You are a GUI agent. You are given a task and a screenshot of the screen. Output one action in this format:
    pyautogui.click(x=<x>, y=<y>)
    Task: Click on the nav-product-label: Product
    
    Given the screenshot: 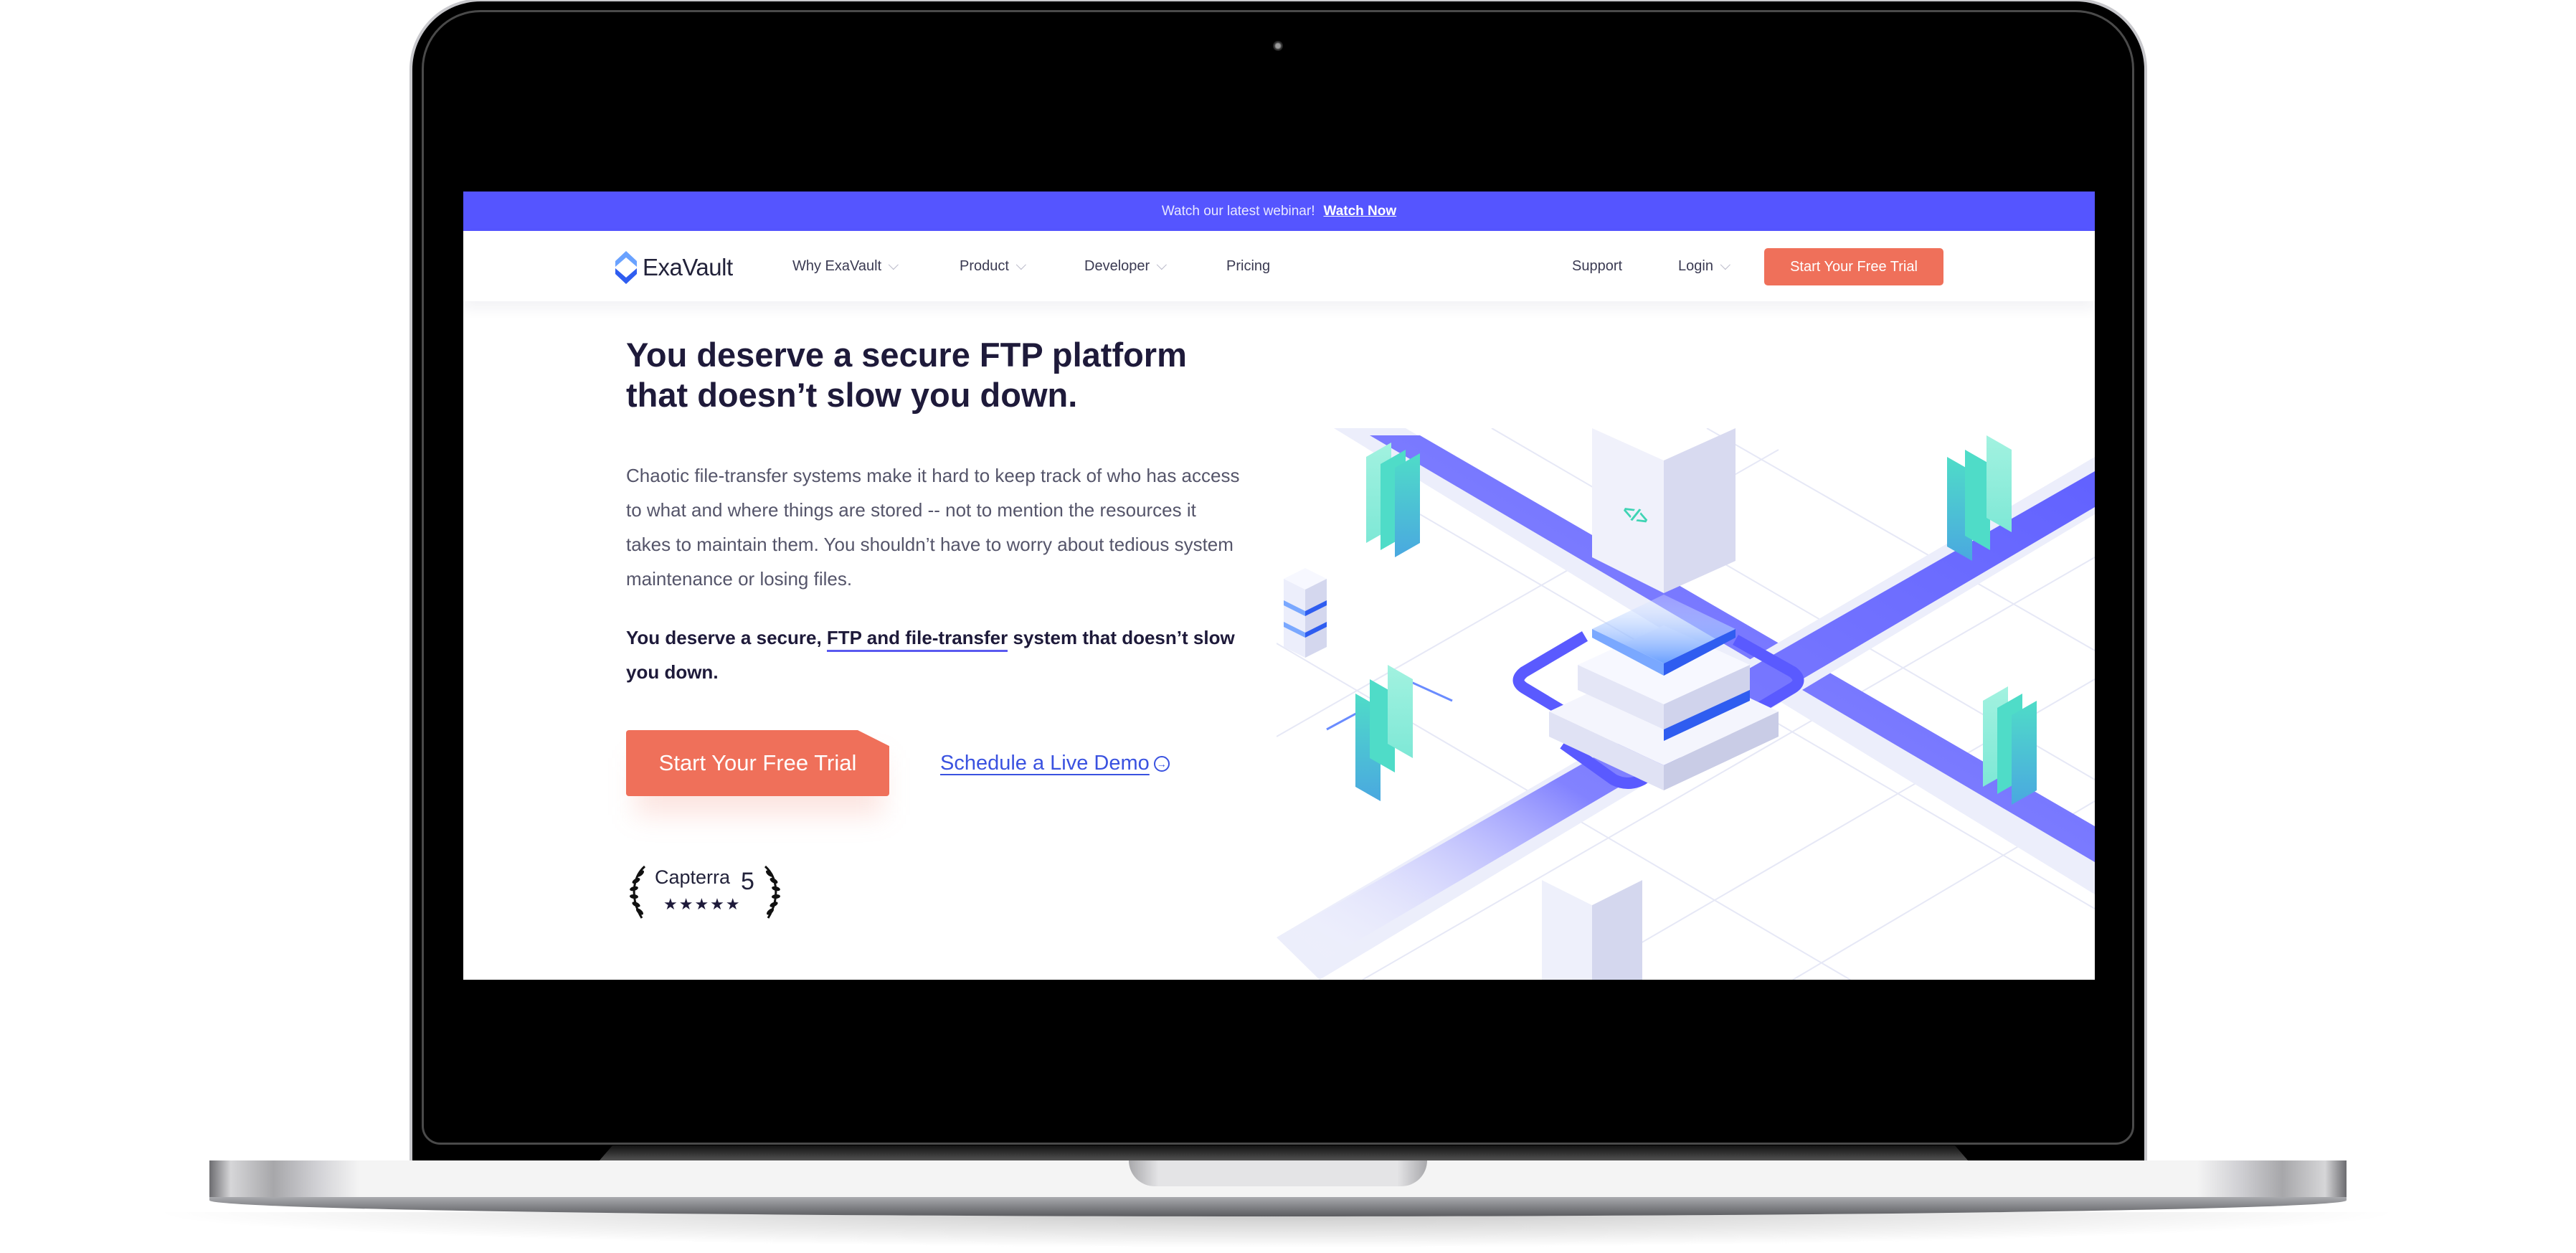 What is the action you would take?
    pyautogui.click(x=984, y=266)
    